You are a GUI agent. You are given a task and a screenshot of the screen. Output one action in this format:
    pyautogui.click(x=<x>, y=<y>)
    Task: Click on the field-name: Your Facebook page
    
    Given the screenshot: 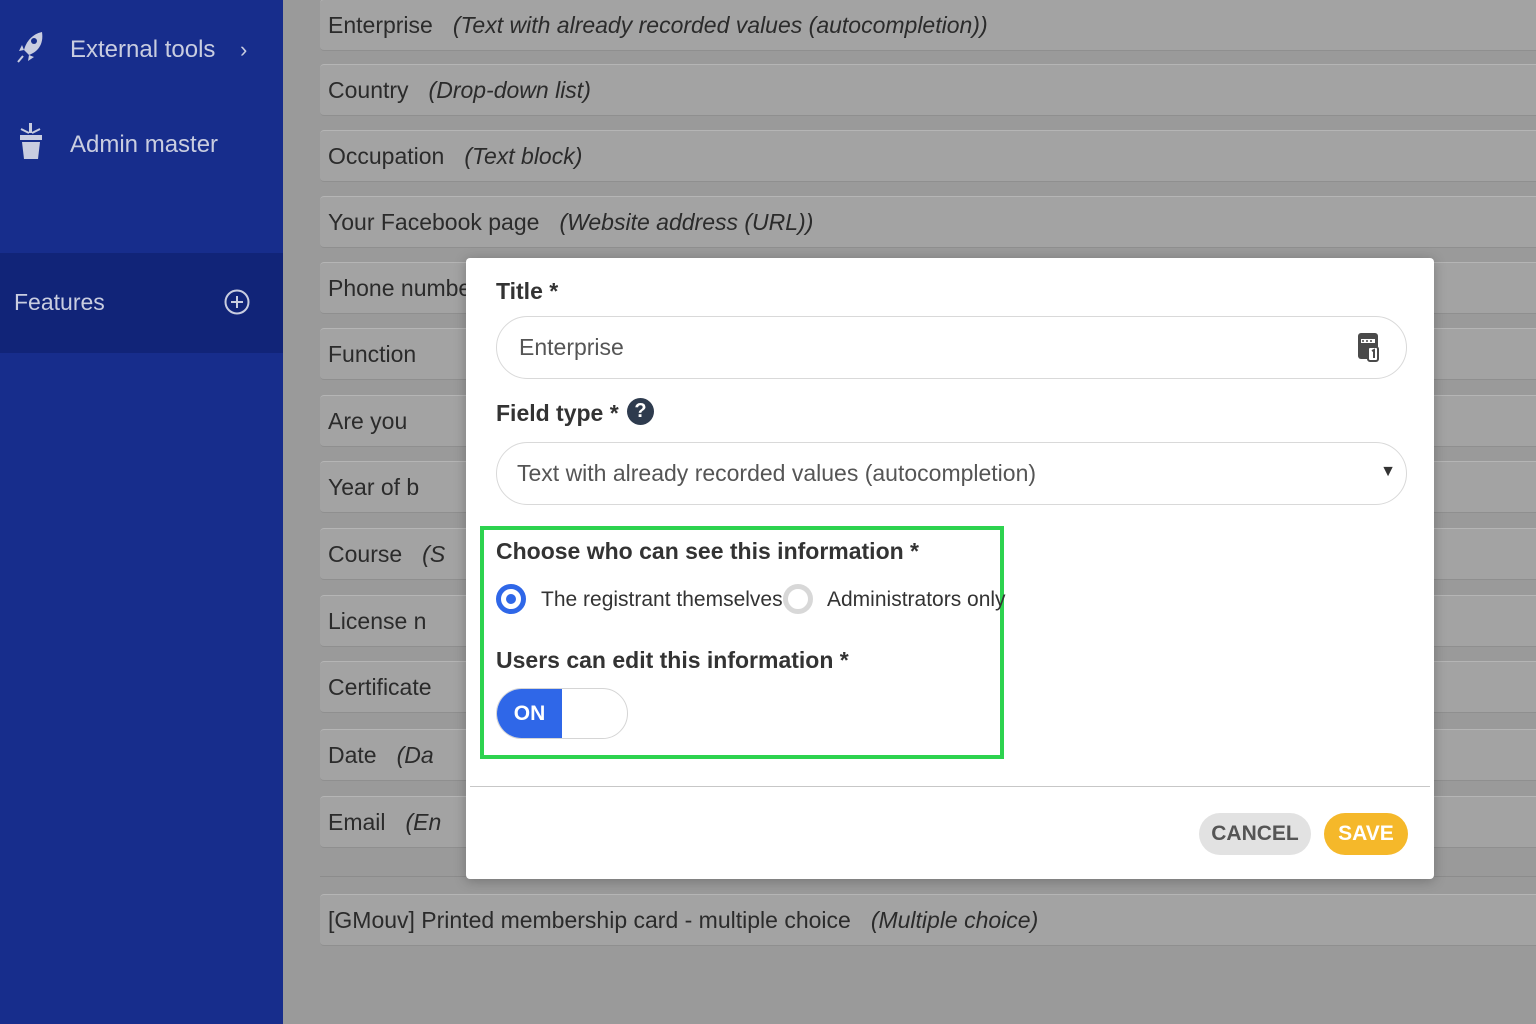 What is the action you would take?
    pyautogui.click(x=434, y=221)
    